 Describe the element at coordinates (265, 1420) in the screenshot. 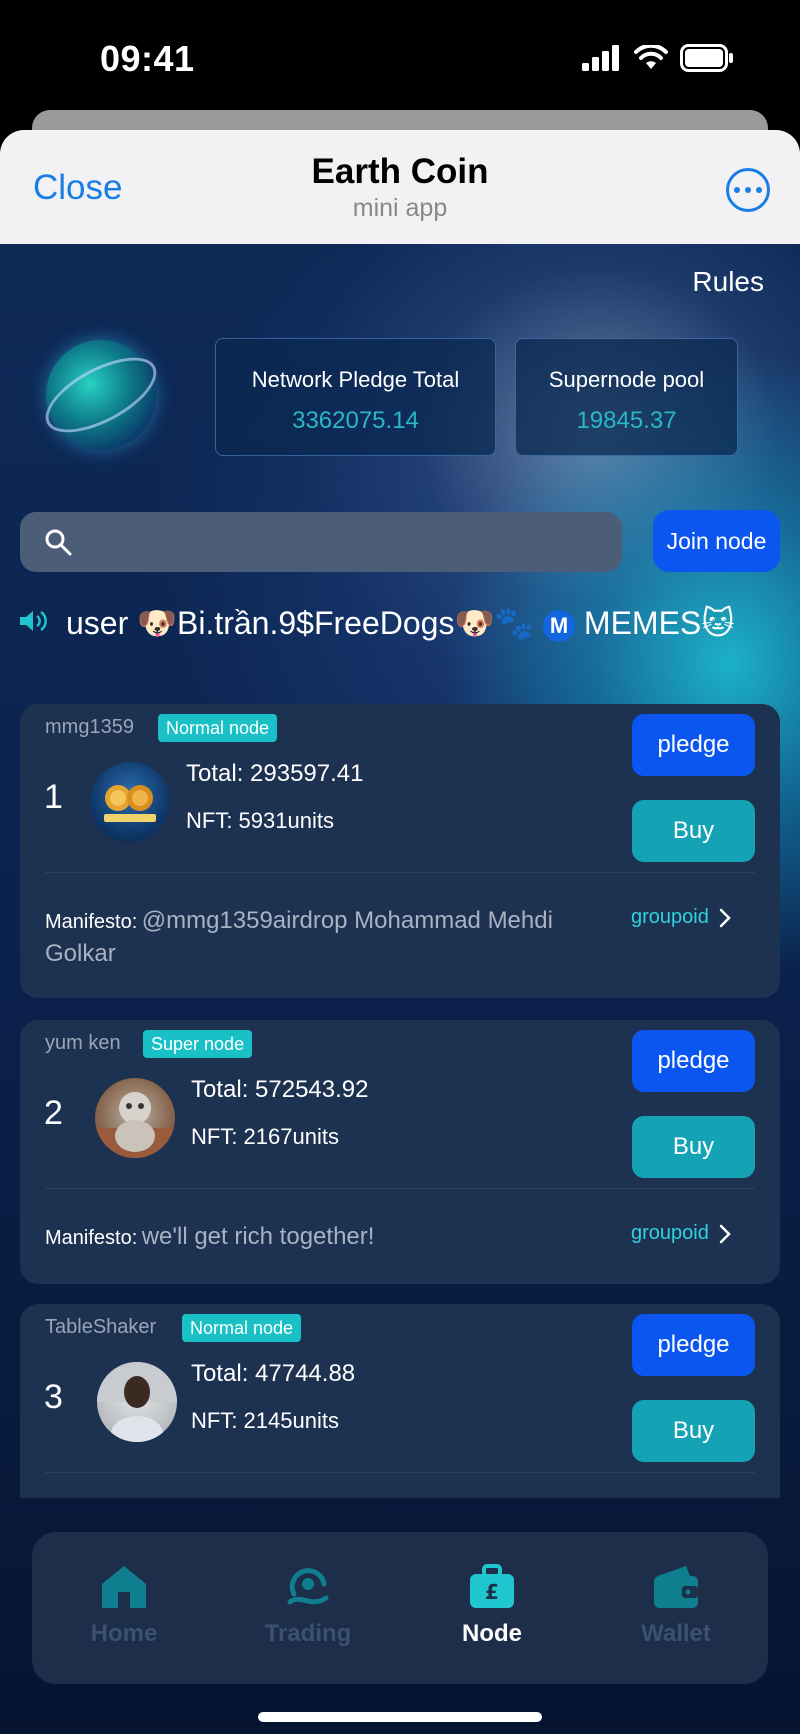

I see `node-nft: NFT: 2145units` at that location.